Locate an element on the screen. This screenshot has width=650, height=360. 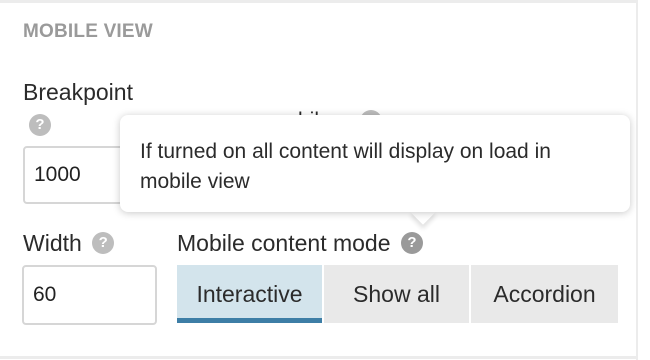
content-mode-help-icon: ? is located at coordinates (411, 242).